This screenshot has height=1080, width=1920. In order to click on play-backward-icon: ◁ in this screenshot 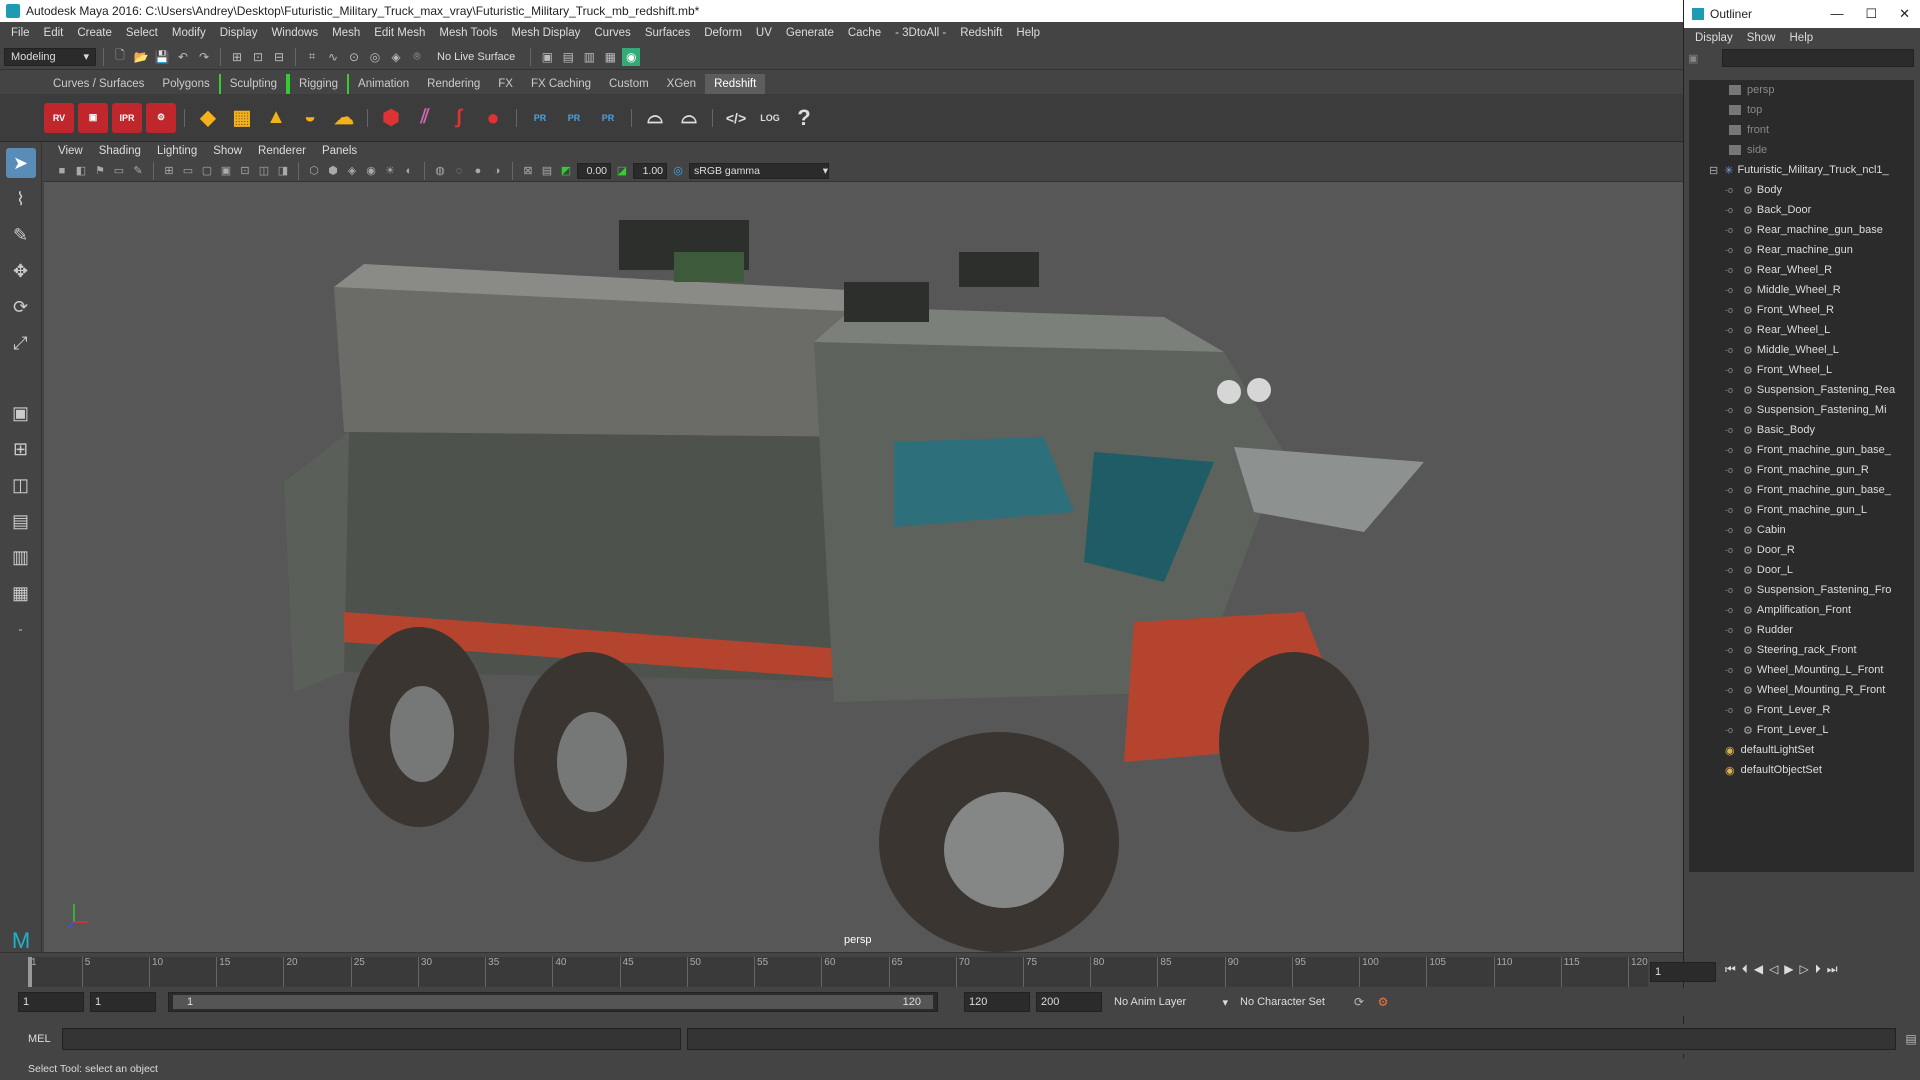, I will do `click(1773, 969)`.